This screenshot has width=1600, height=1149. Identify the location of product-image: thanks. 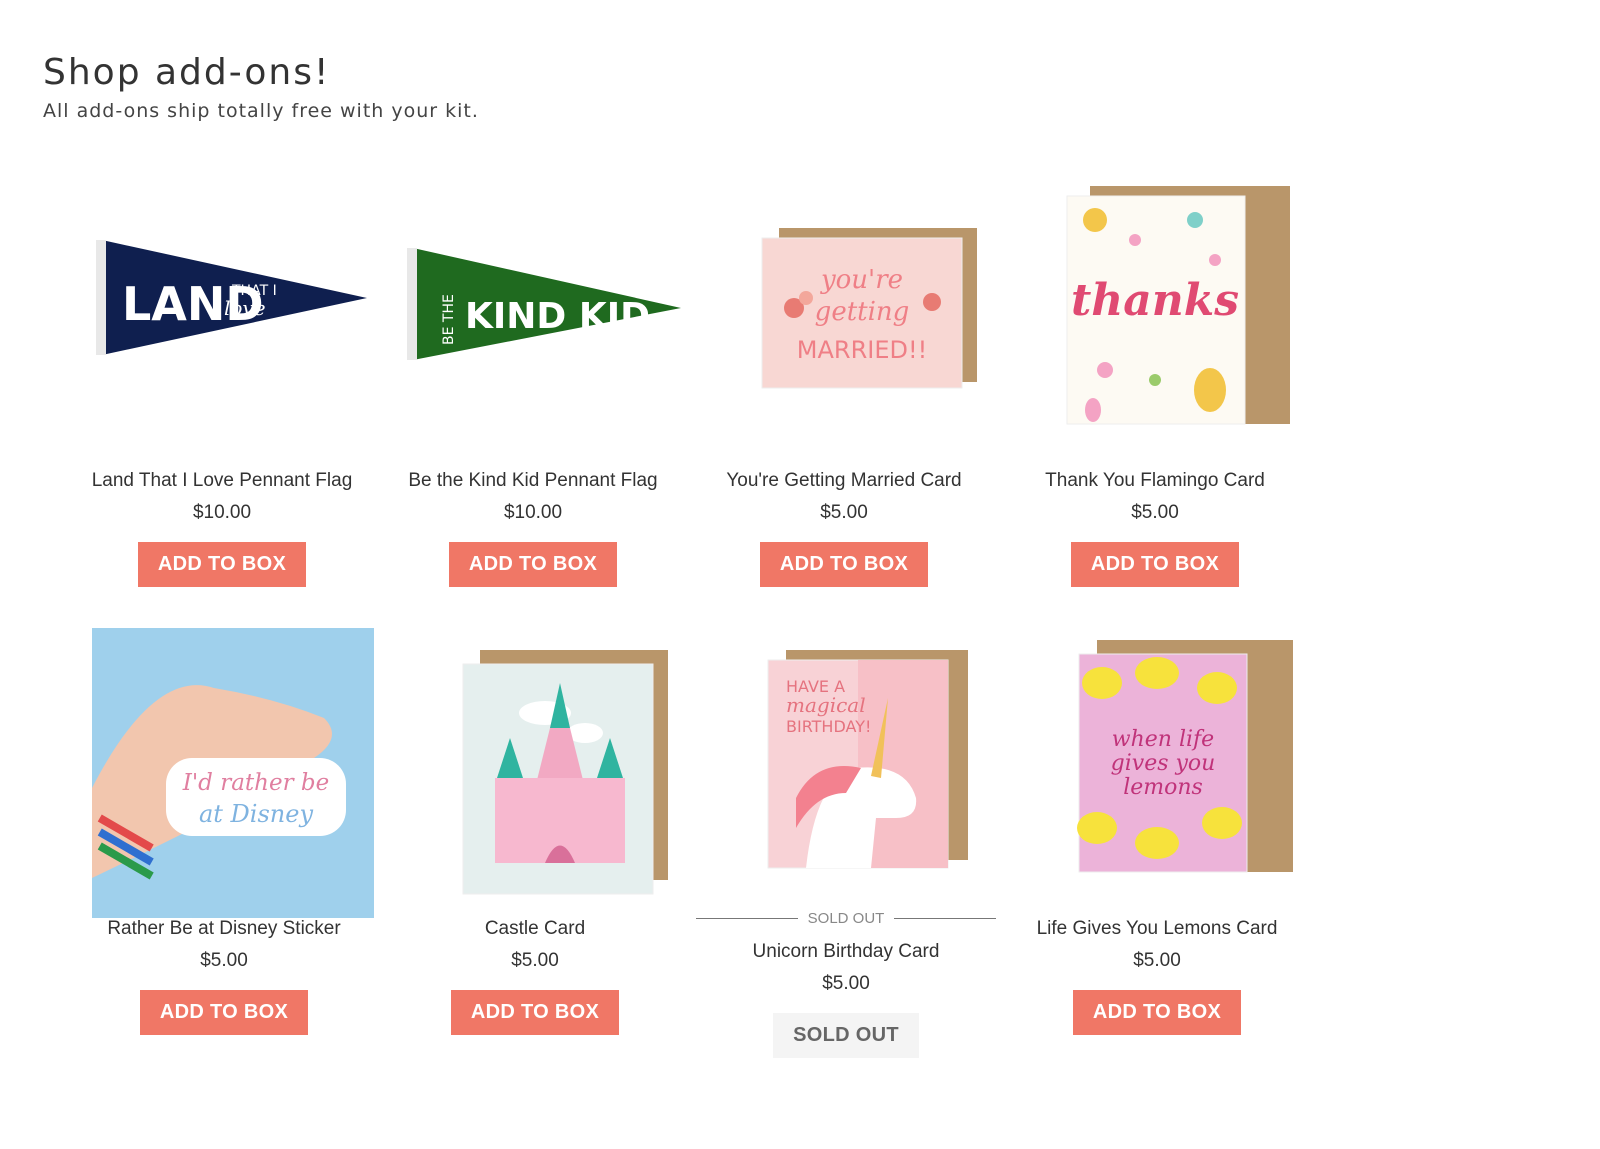
(1155, 325).